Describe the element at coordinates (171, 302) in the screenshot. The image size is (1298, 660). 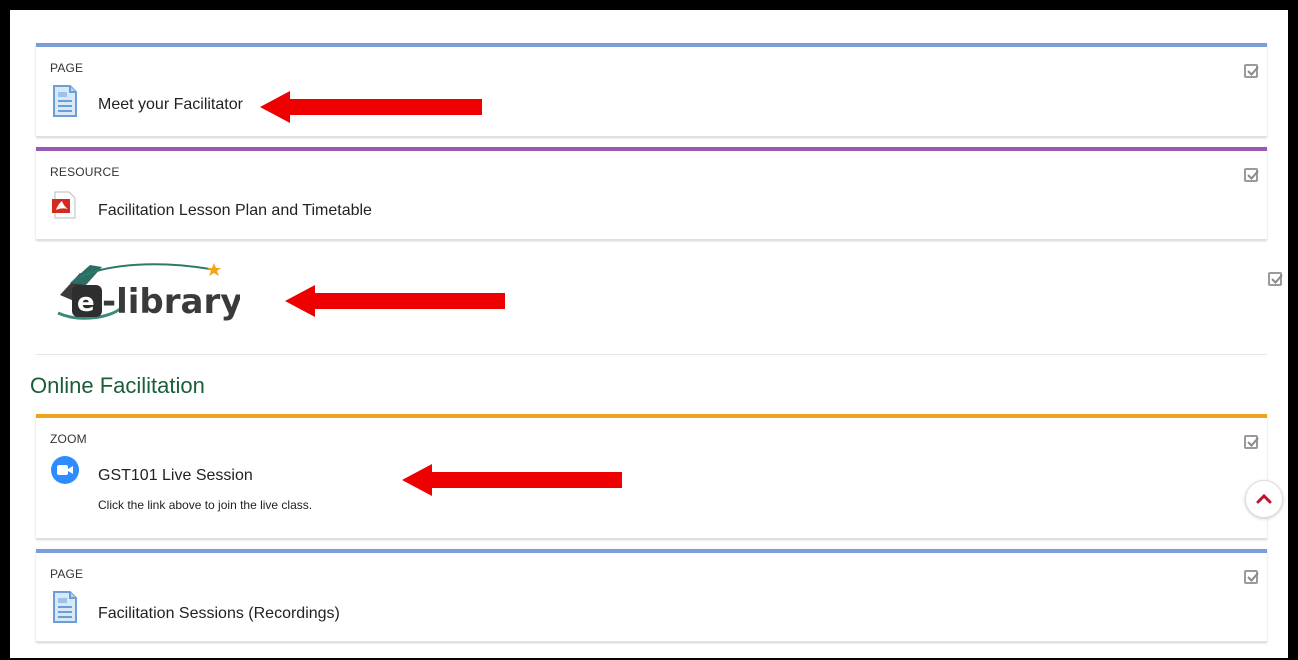
I see `elibrary-logo-text: -library` at that location.